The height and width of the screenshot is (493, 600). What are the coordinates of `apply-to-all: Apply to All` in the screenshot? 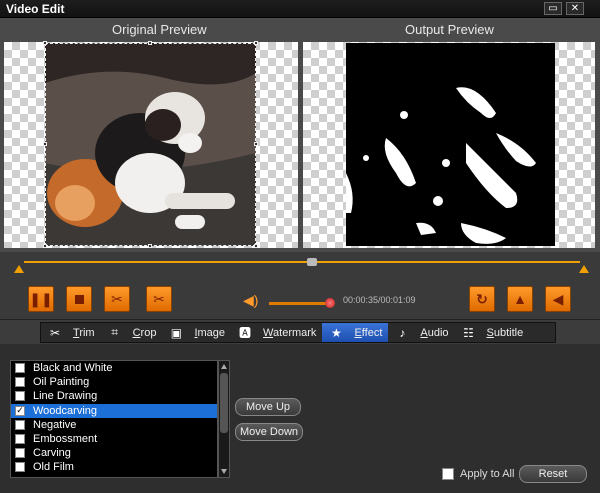 It's located at (478, 474).